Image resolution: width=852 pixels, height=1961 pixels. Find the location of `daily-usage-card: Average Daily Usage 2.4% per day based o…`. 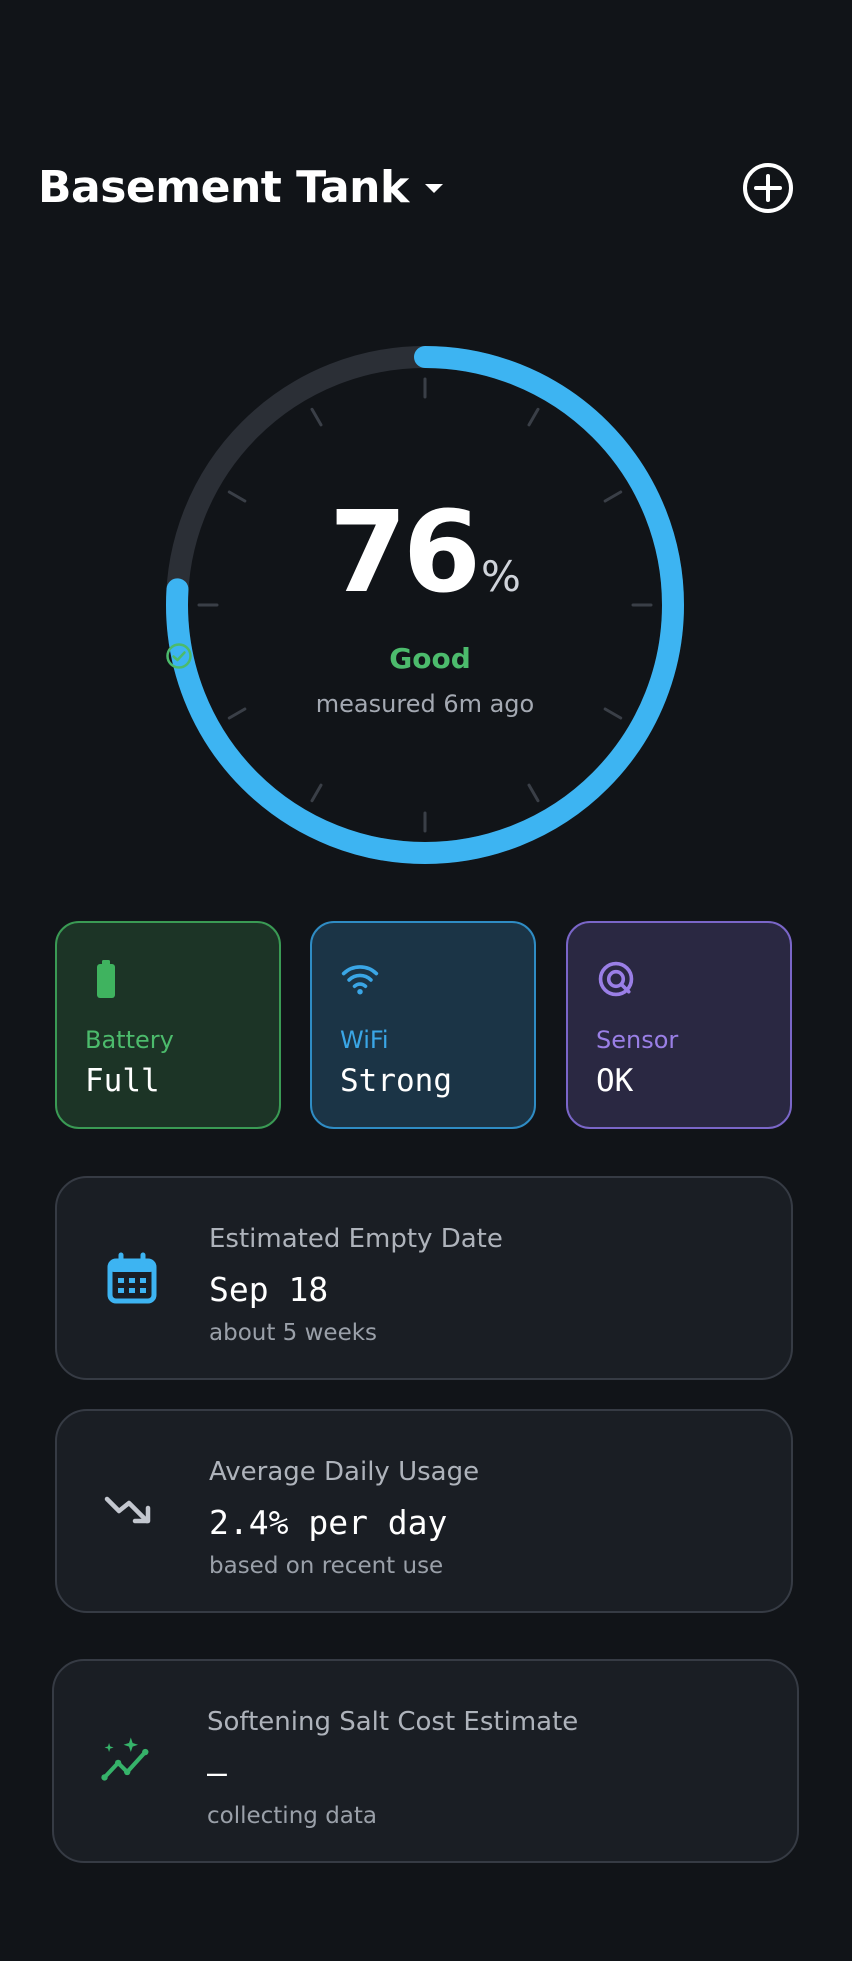

daily-usage-card: Average Daily Usage 2.4% per day based o… is located at coordinates (424, 1511).